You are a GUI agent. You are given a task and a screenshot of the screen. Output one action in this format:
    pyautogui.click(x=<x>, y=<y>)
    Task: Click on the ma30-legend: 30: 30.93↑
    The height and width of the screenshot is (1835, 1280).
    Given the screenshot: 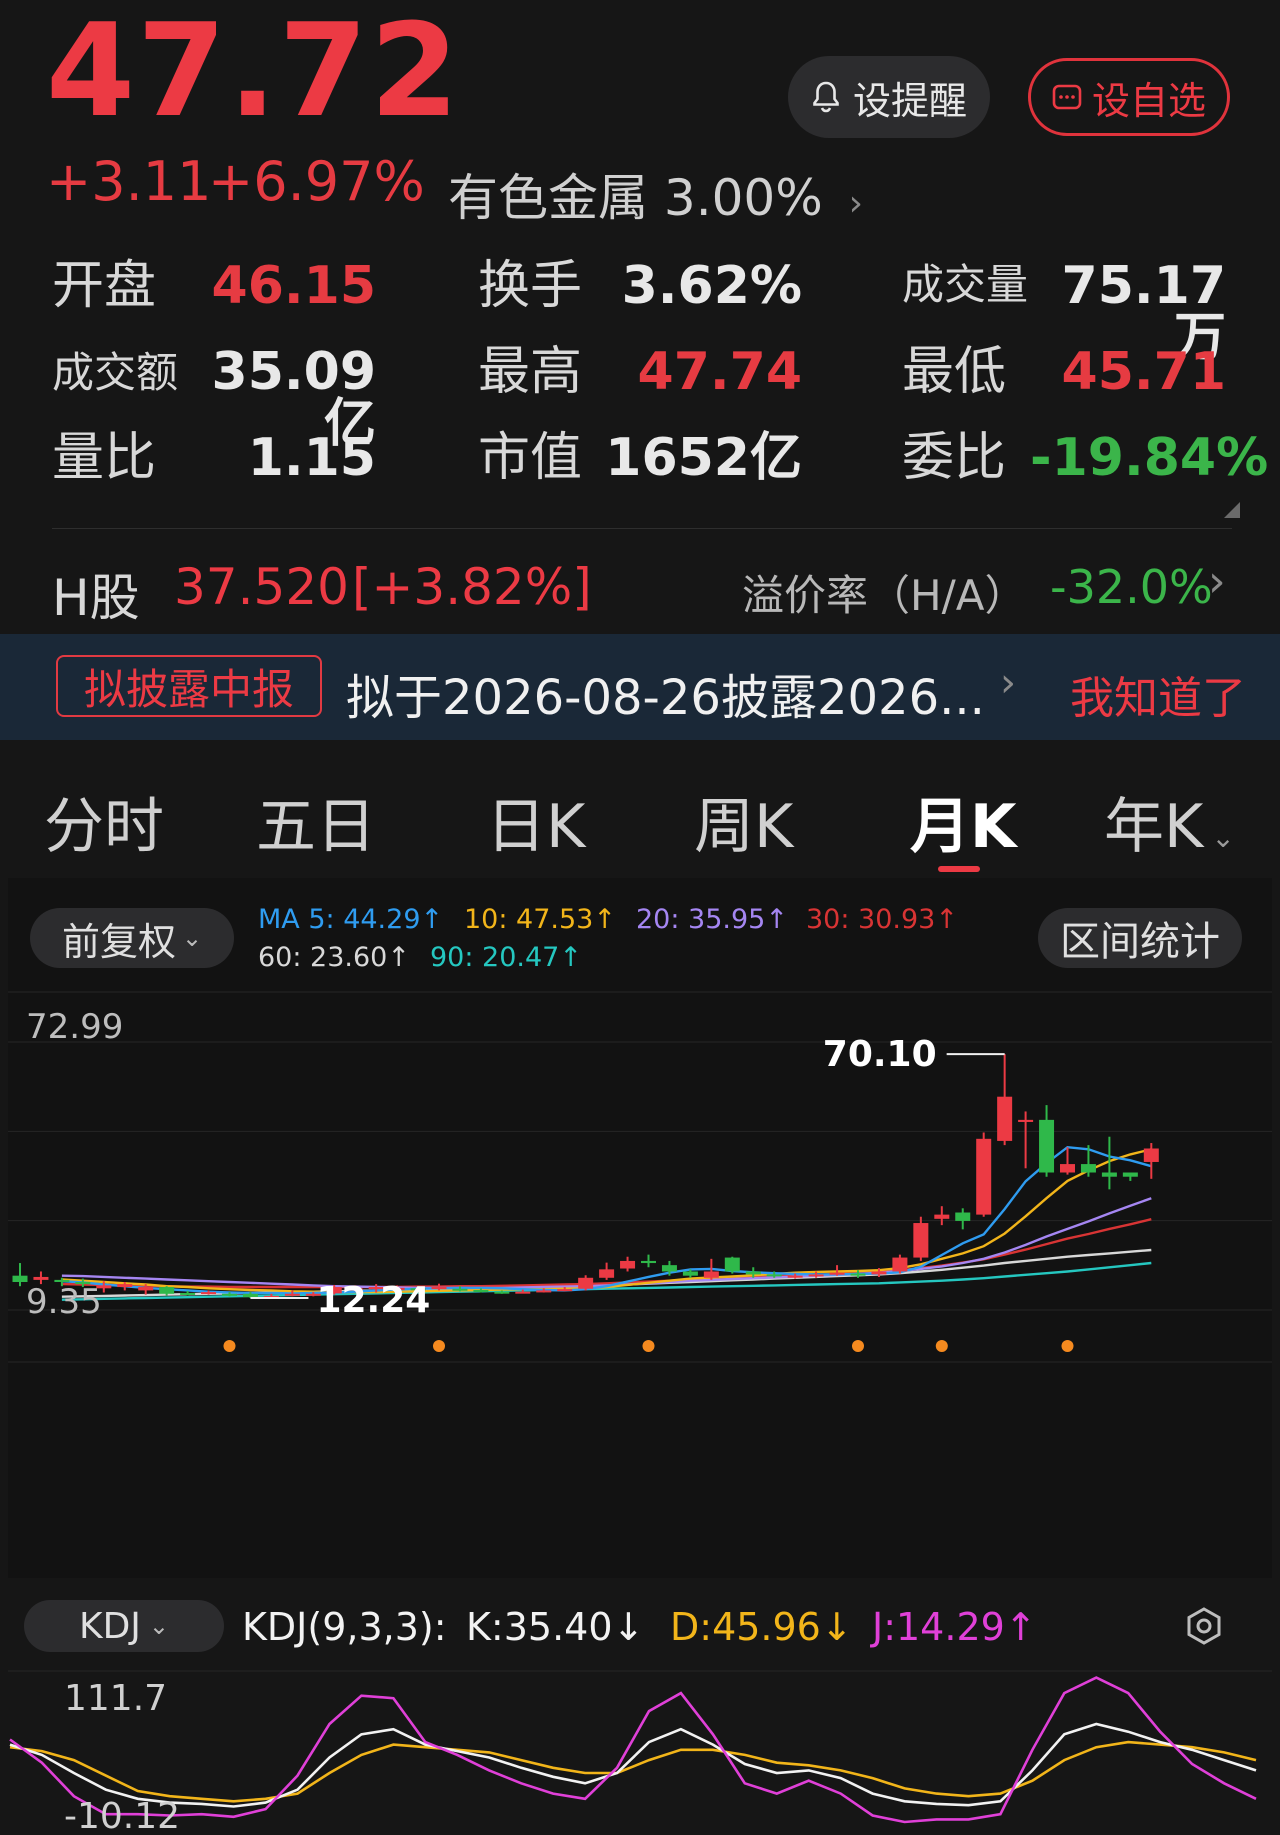 What is the action you would take?
    pyautogui.click(x=882, y=919)
    